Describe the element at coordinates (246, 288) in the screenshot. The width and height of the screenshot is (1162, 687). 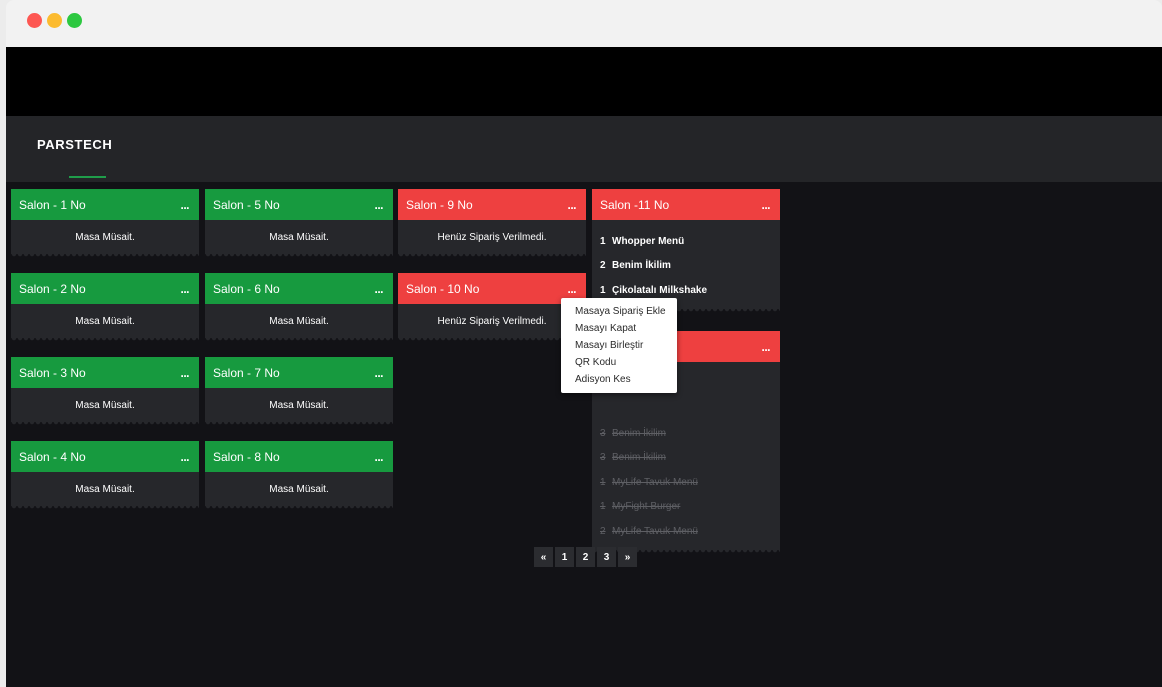
I see `table-title: Salon - 6 No` at that location.